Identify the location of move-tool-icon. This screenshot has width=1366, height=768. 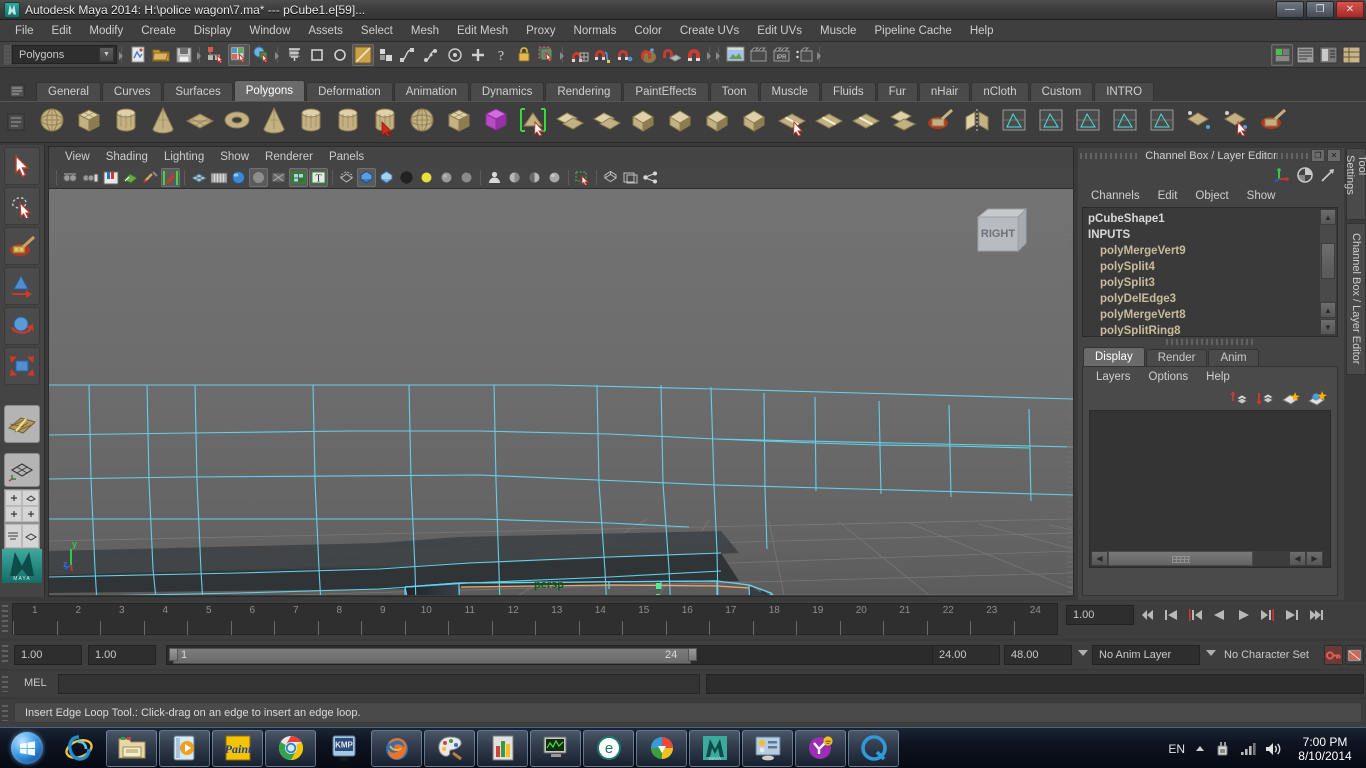
(22, 286).